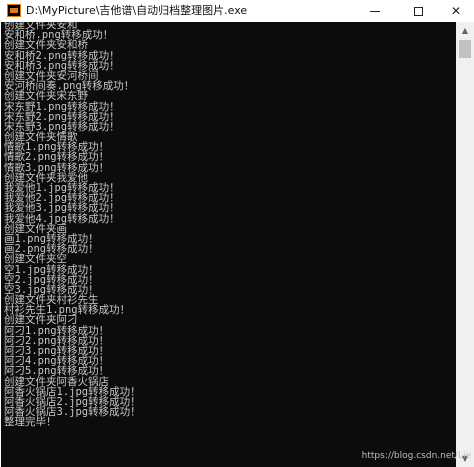 The image size is (474, 467). Describe the element at coordinates (465, 30) in the screenshot. I see `scroll-up-arrow-icon: ▲` at that location.